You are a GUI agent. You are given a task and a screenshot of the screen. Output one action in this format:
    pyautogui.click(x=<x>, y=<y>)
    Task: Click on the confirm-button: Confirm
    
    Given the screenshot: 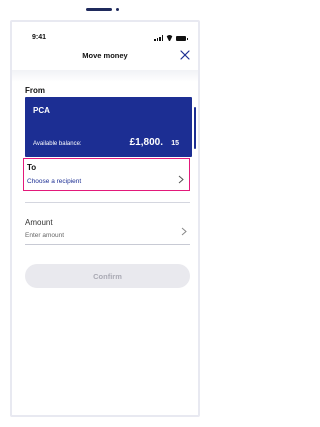 What is the action you would take?
    pyautogui.click(x=107, y=276)
    